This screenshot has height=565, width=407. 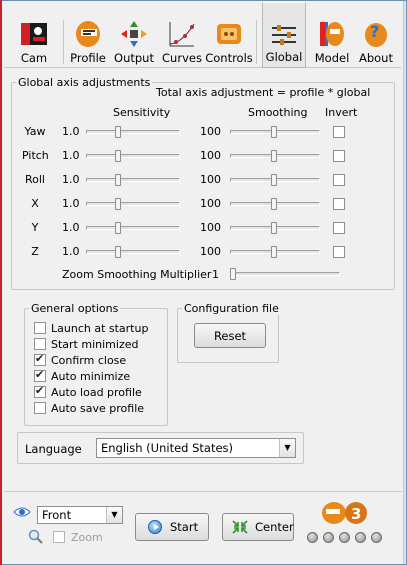 I want to click on invert-header: Invert, so click(x=341, y=112).